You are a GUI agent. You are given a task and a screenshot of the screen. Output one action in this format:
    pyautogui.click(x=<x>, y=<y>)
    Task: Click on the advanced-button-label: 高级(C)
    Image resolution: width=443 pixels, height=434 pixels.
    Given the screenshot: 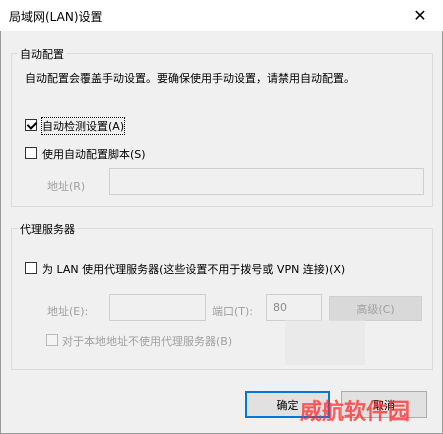 What is the action you would take?
    pyautogui.click(x=375, y=309)
    